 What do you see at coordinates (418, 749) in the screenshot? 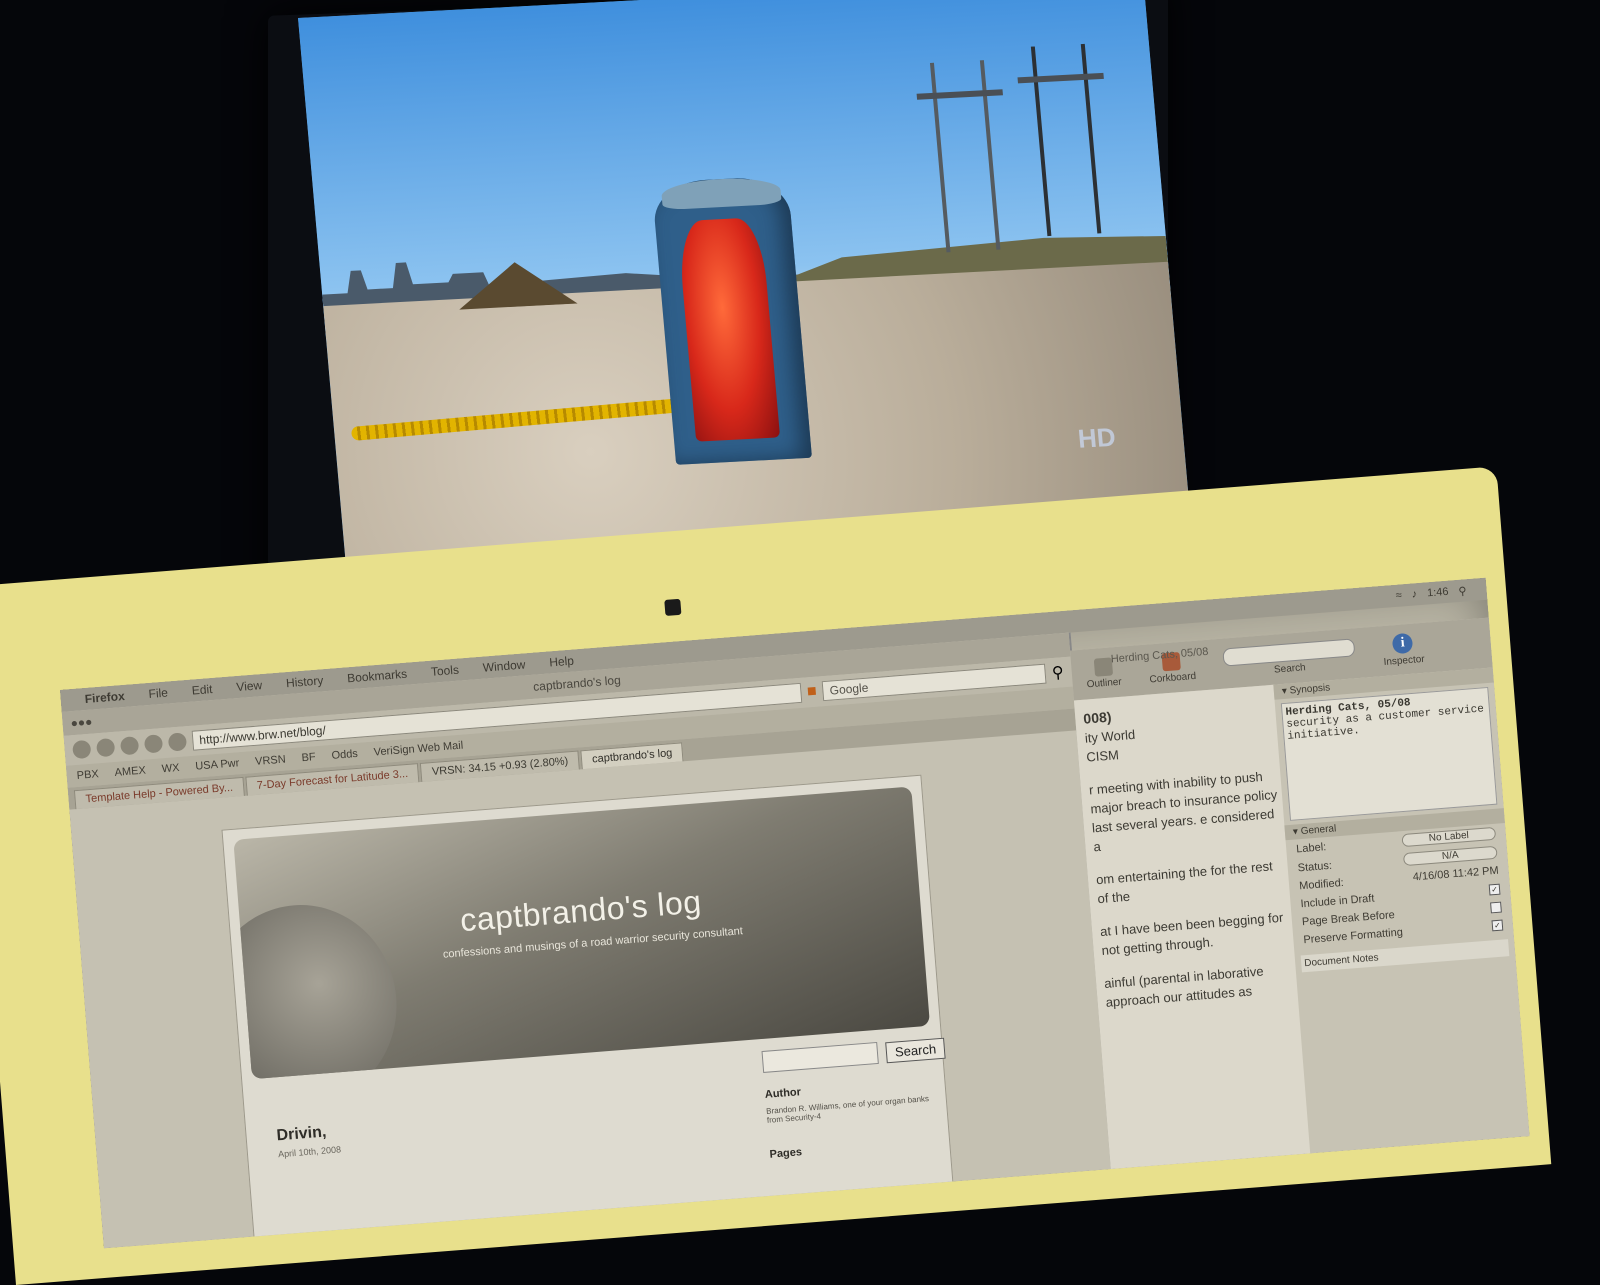
I see `bookmark-item: VeriSign Web Mail` at bounding box center [418, 749].